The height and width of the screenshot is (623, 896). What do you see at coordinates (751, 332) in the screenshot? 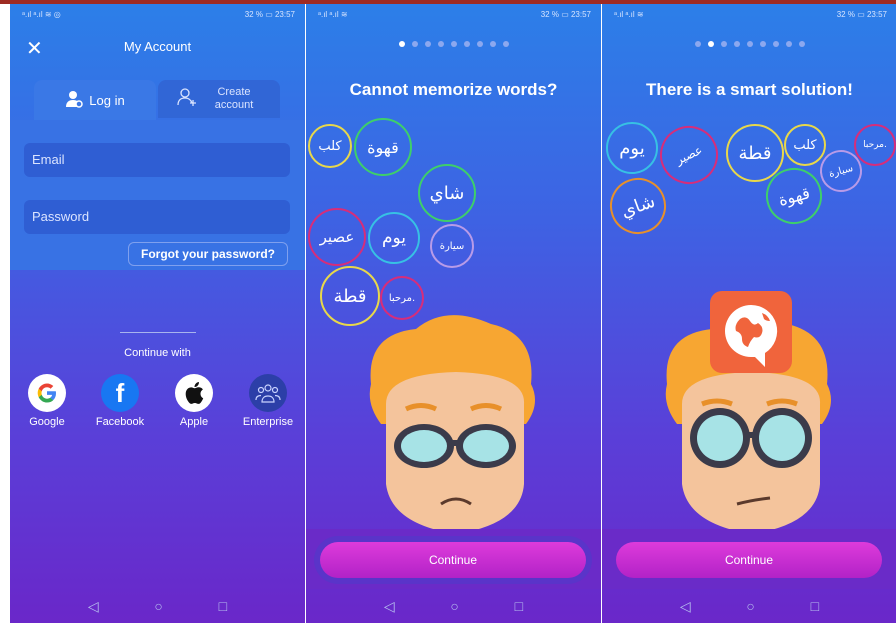
I see `app-logo-icon` at bounding box center [751, 332].